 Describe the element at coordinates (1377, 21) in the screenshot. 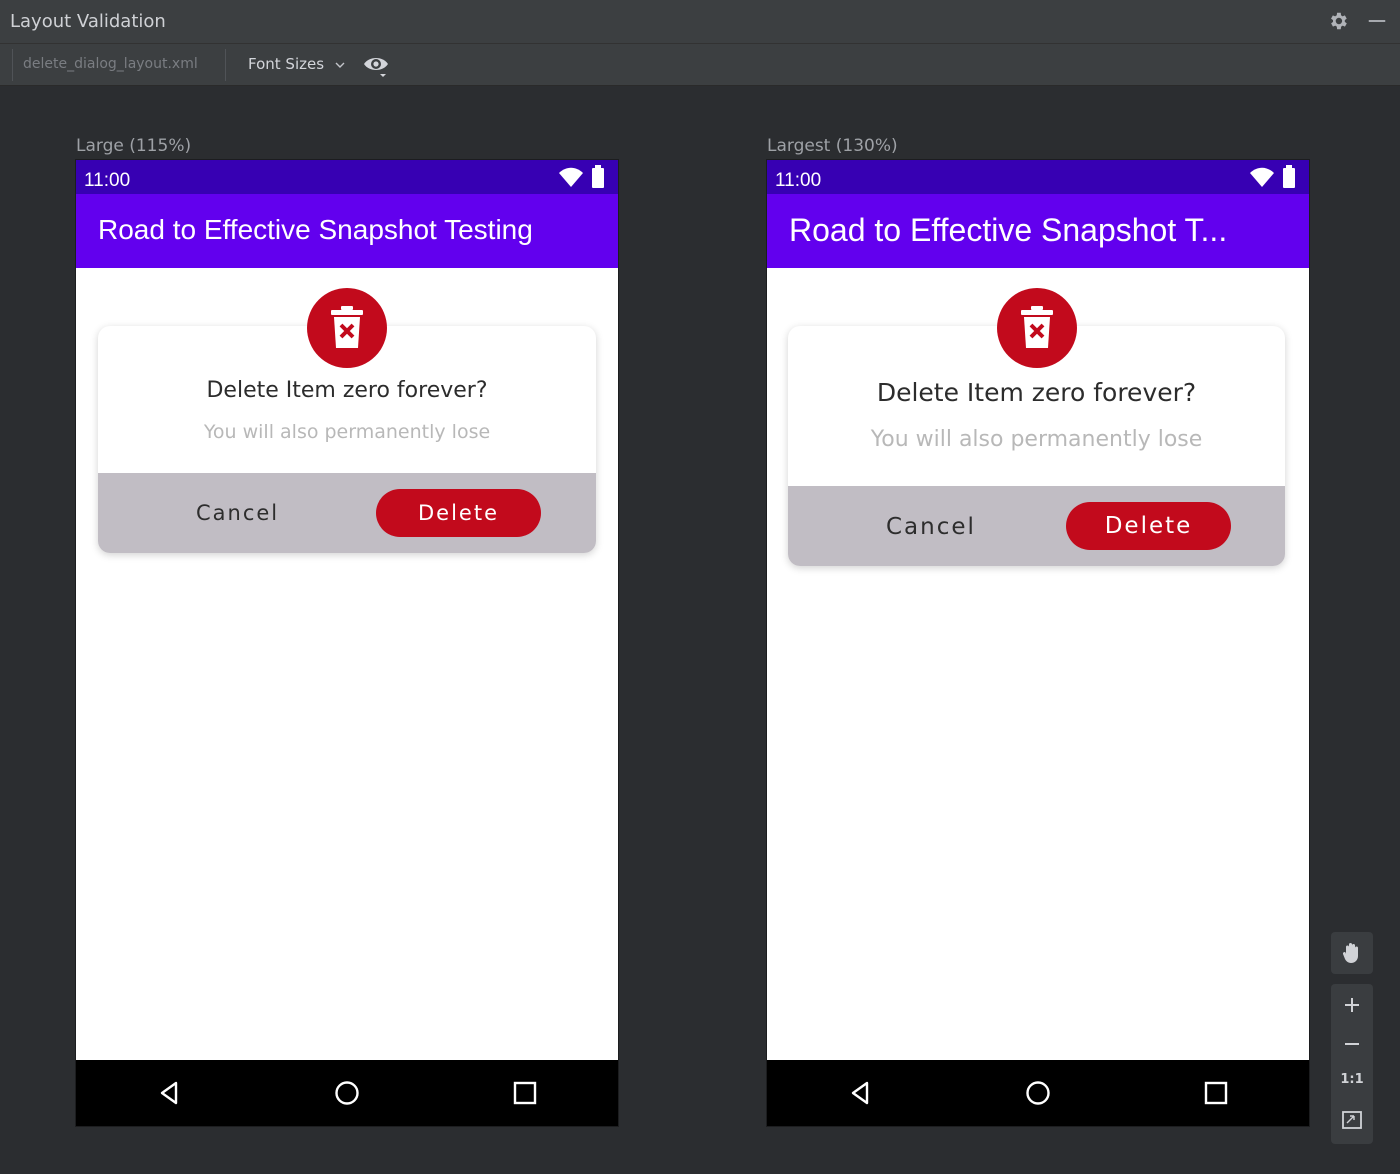

I see `minimize-icon` at that location.